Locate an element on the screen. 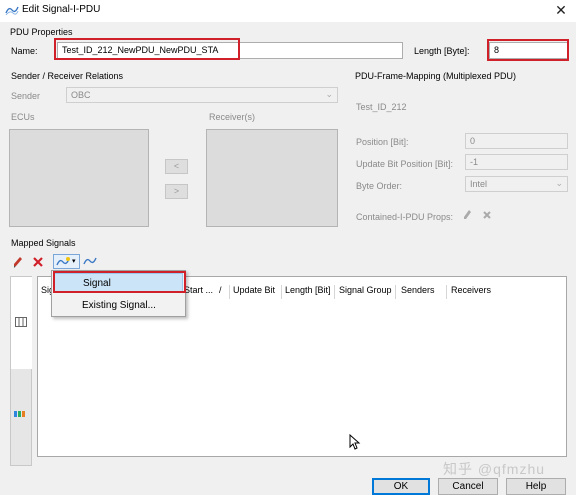 Image resolution: width=576 pixels, height=495 pixels. receivers-label: Receiver(s) is located at coordinates (232, 117).